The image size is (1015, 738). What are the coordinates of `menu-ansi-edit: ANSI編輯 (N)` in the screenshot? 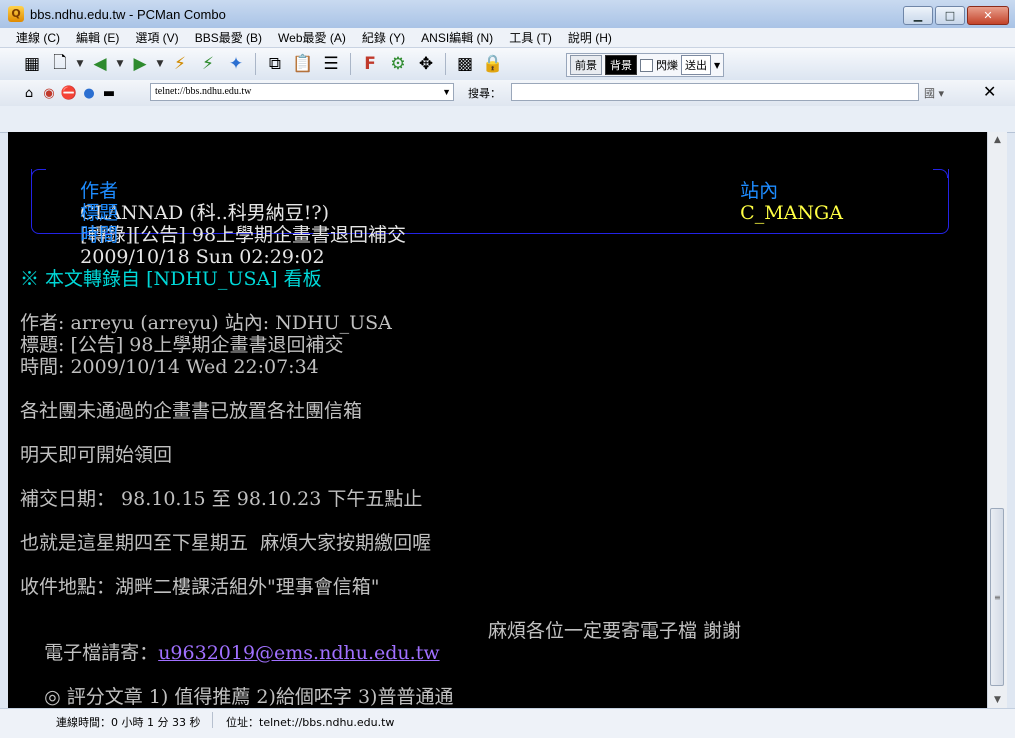 It's located at (457, 37).